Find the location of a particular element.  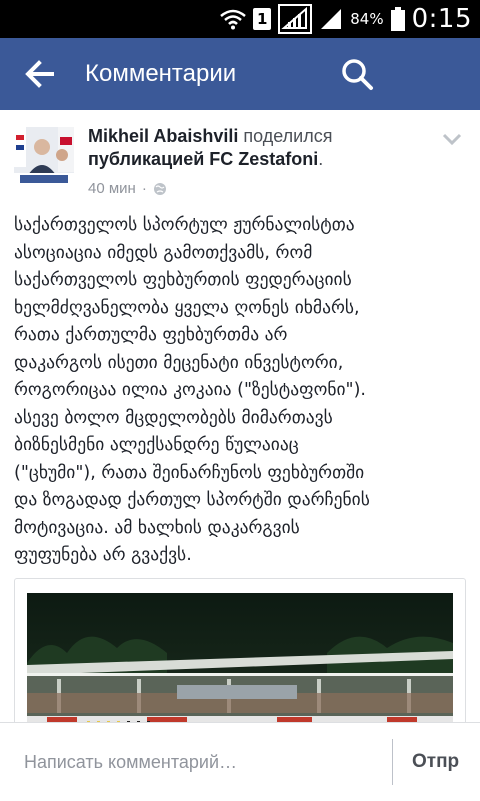

composer-divider is located at coordinates (392, 762).